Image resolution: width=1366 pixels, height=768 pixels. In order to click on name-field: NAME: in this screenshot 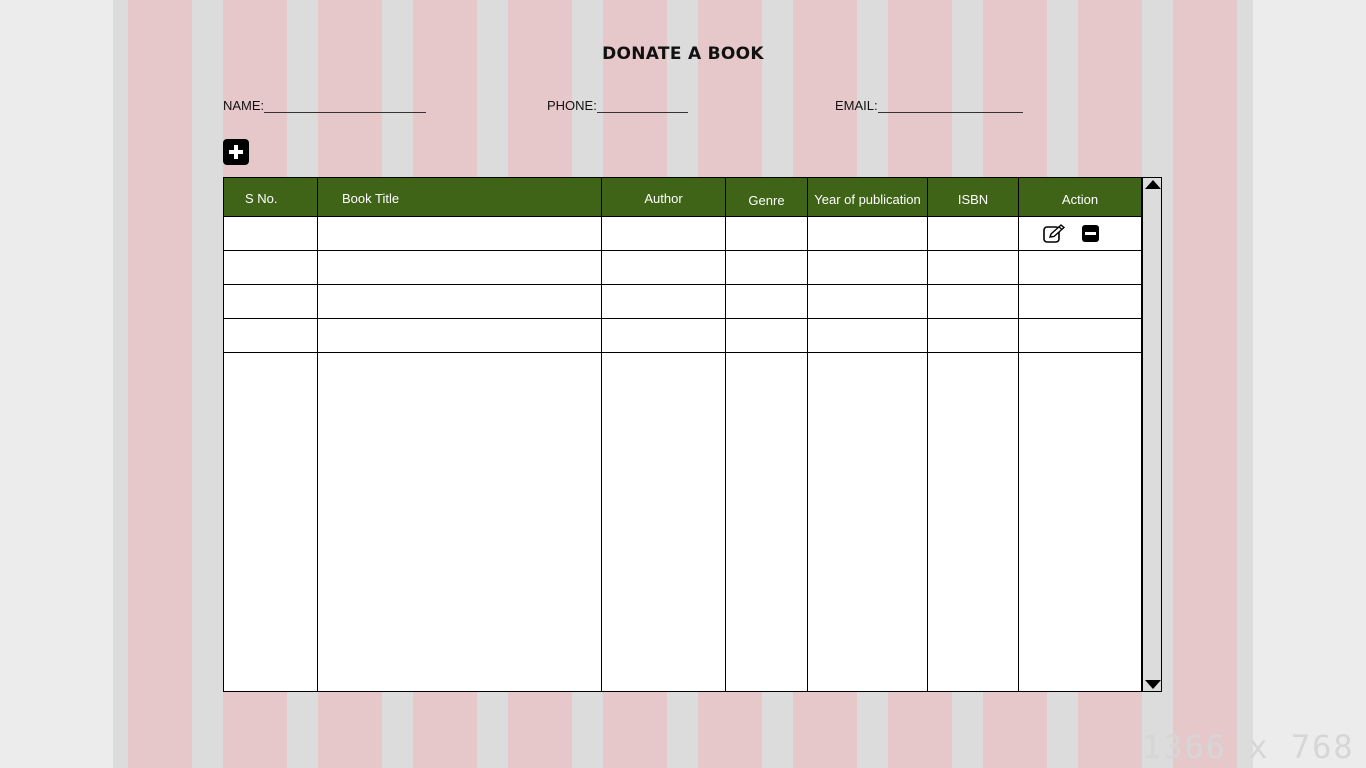, I will do `click(325, 105)`.